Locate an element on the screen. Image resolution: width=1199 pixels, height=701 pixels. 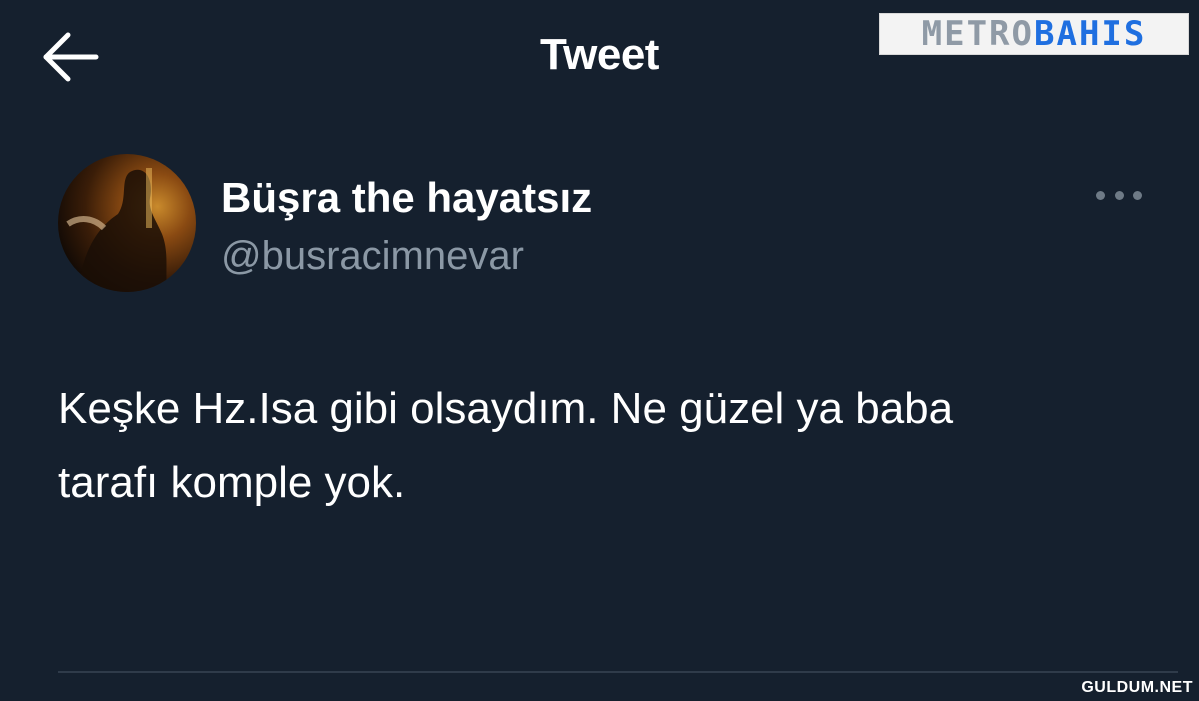
source-credit: GULDUM.NET is located at coordinates (1137, 687).